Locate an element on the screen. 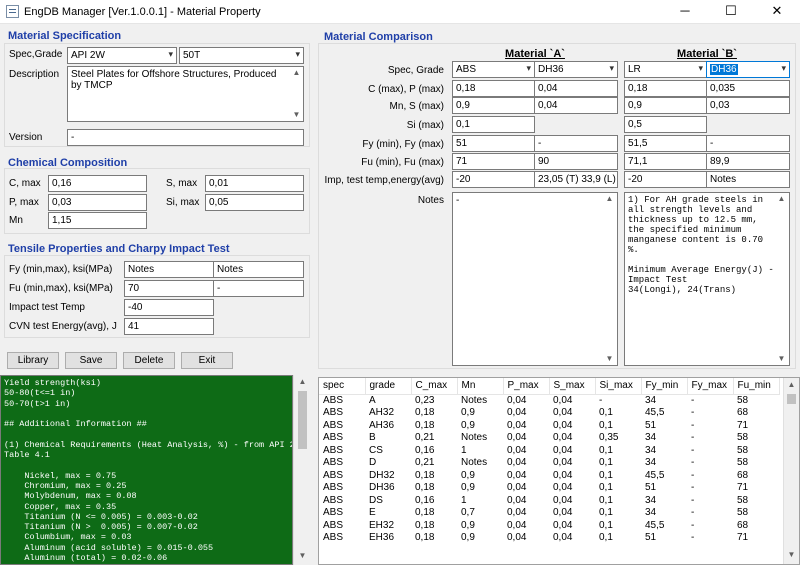 The height and width of the screenshot is (565, 800). b-fy-max-field: - is located at coordinates (748, 143).